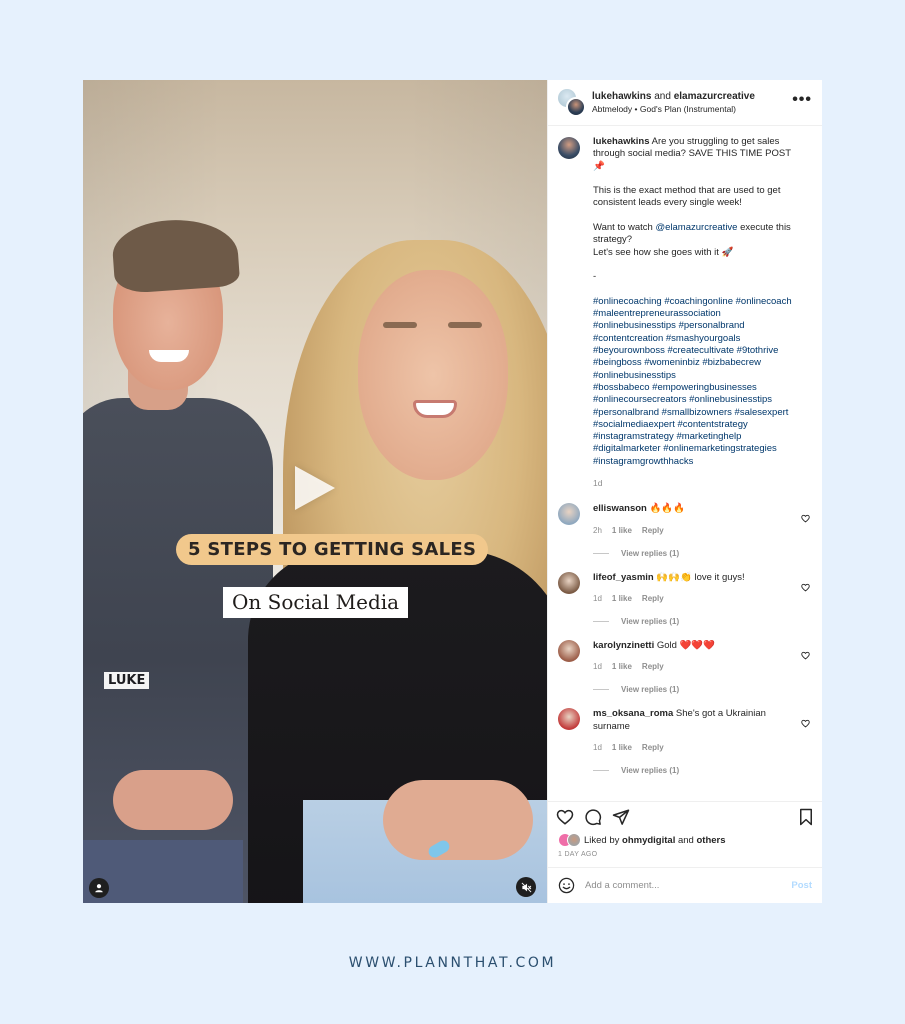  I want to click on save-button, so click(806, 817).